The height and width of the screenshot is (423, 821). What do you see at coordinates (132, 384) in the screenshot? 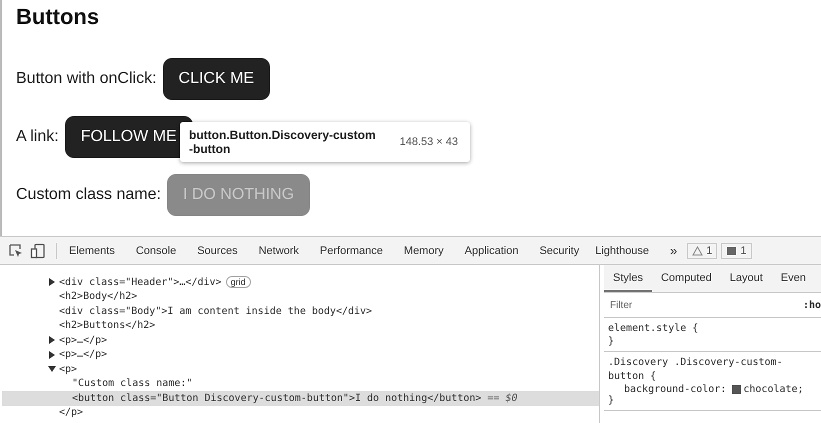
I see `dom-node: "Custom class name:"` at bounding box center [132, 384].